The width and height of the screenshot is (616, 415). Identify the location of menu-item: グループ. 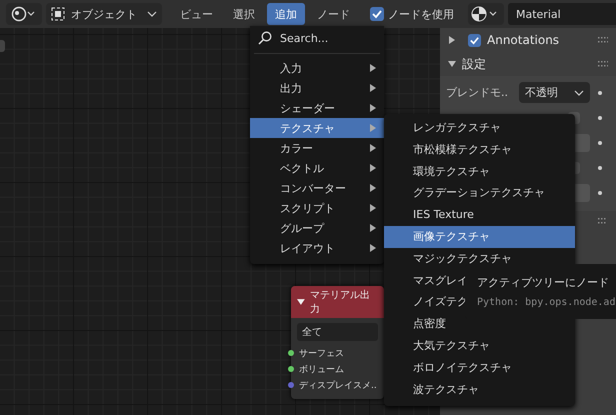
(317, 228).